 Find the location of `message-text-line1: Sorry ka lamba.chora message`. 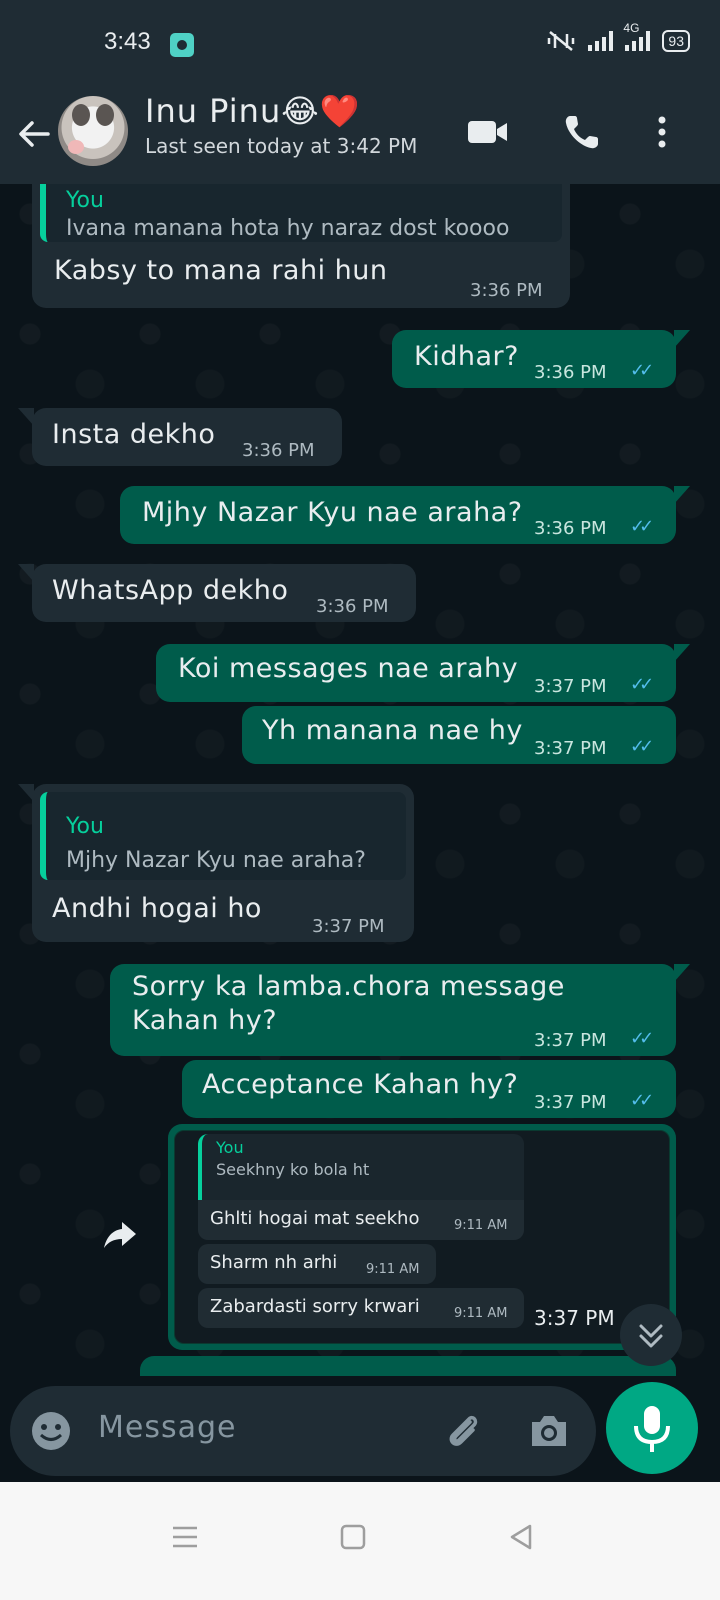

message-text-line1: Sorry ka lamba.chora message is located at coordinates (348, 986).